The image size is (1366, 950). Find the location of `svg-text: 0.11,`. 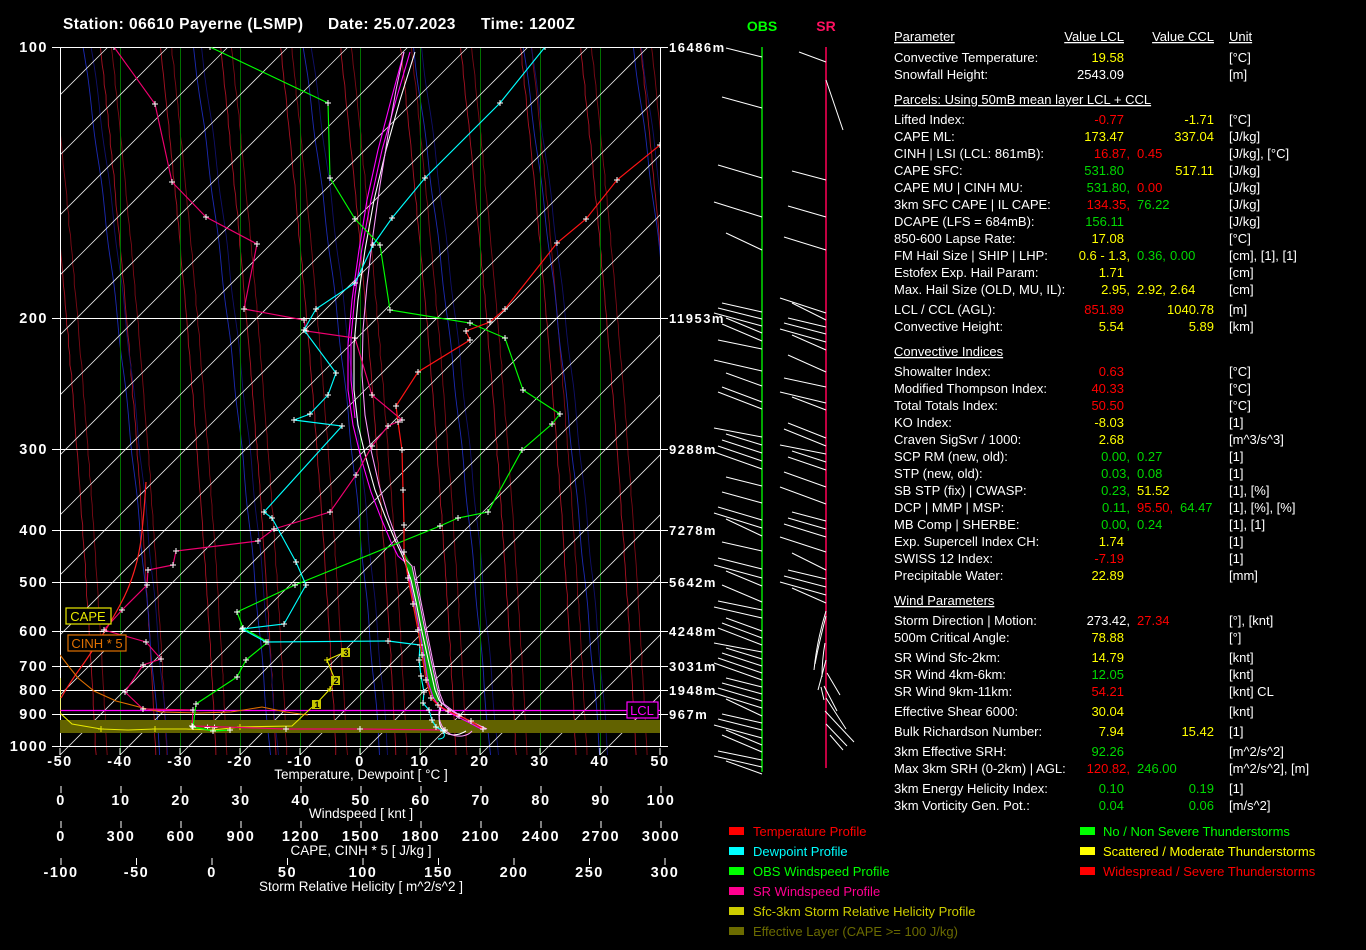

svg-text: 0.11, is located at coordinates (1116, 507).